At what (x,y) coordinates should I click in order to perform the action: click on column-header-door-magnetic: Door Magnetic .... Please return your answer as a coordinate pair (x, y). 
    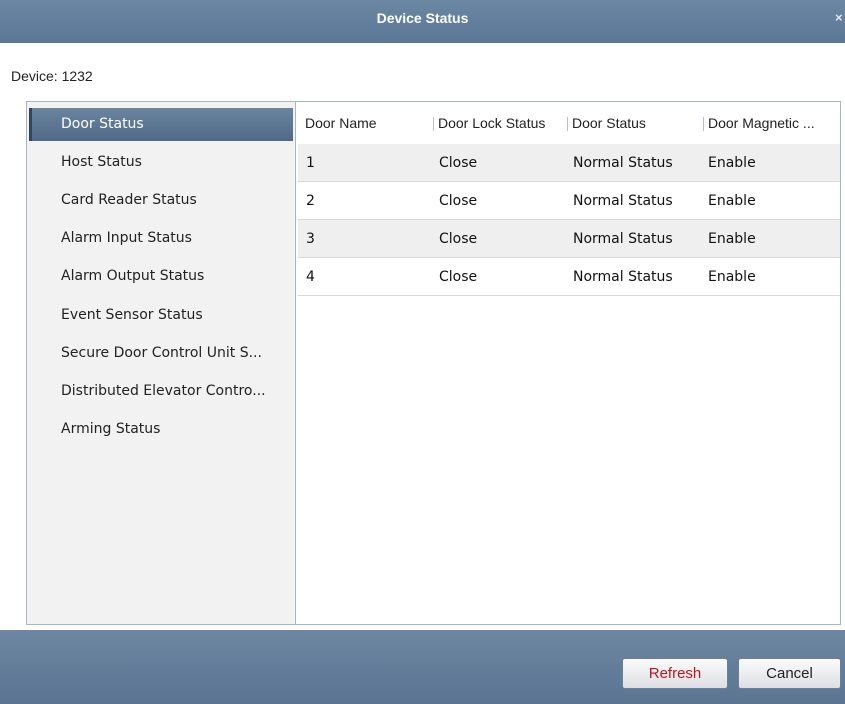
    Looking at the image, I should click on (771, 123).